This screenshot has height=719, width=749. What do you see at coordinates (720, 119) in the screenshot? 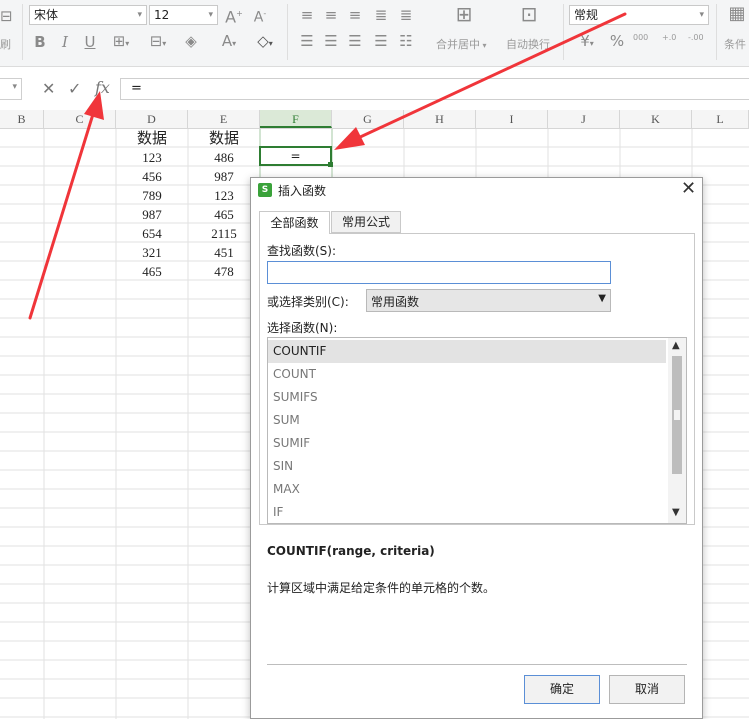
I see `column-header: L` at bounding box center [720, 119].